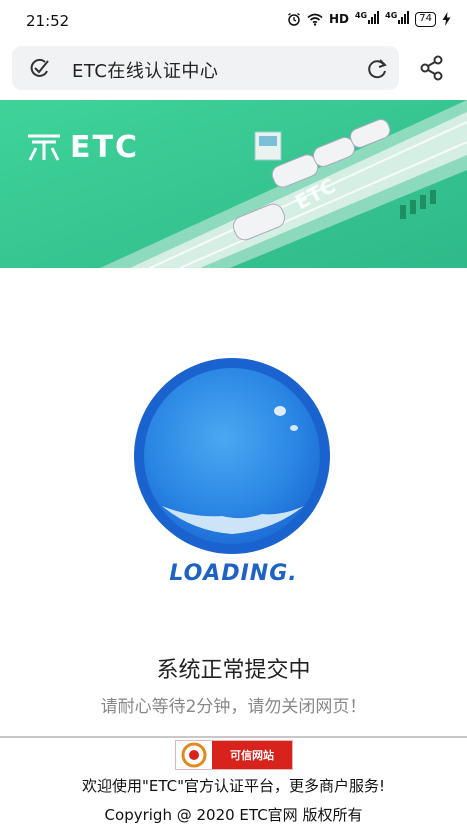 This screenshot has height=839, width=467. Describe the element at coordinates (48, 21) in the screenshot. I see `status-time: 21:52` at that location.